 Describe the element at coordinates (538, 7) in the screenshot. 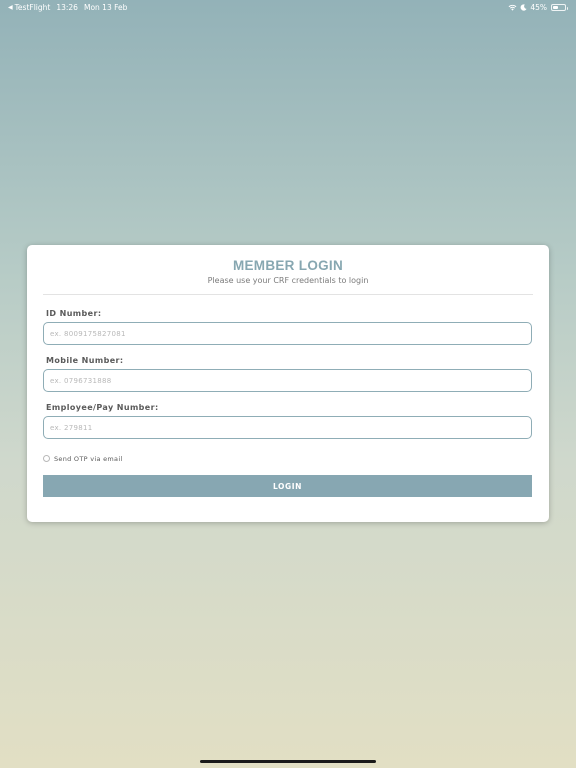

I see `battery-percent: 45%` at that location.